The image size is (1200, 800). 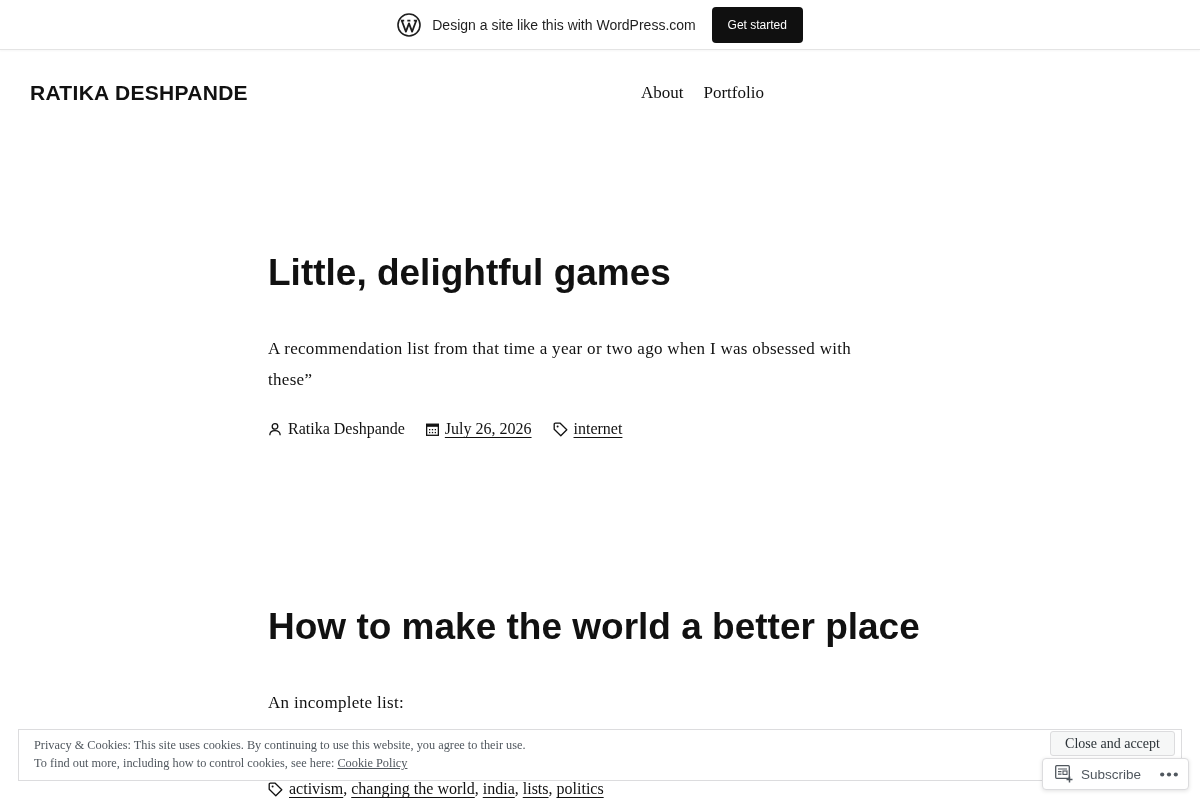 What do you see at coordinates (488, 429) in the screenshot?
I see `post-date-link: July 26, 2026` at bounding box center [488, 429].